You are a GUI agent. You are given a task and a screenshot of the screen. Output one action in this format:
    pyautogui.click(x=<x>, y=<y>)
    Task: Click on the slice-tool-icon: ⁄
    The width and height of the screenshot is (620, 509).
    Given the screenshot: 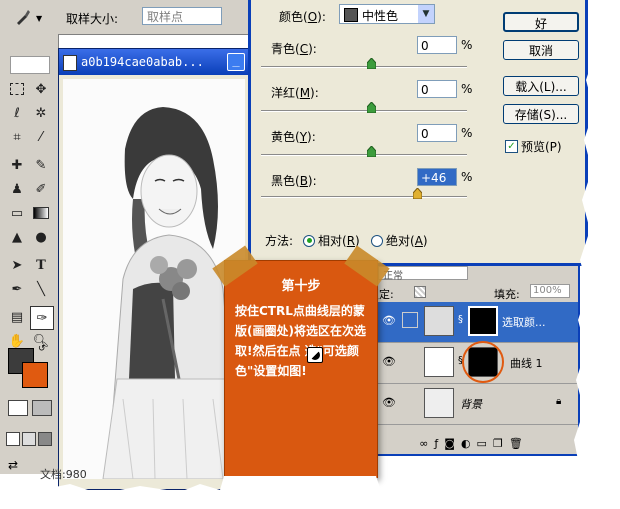 What is the action you would take?
    pyautogui.click(x=41, y=137)
    